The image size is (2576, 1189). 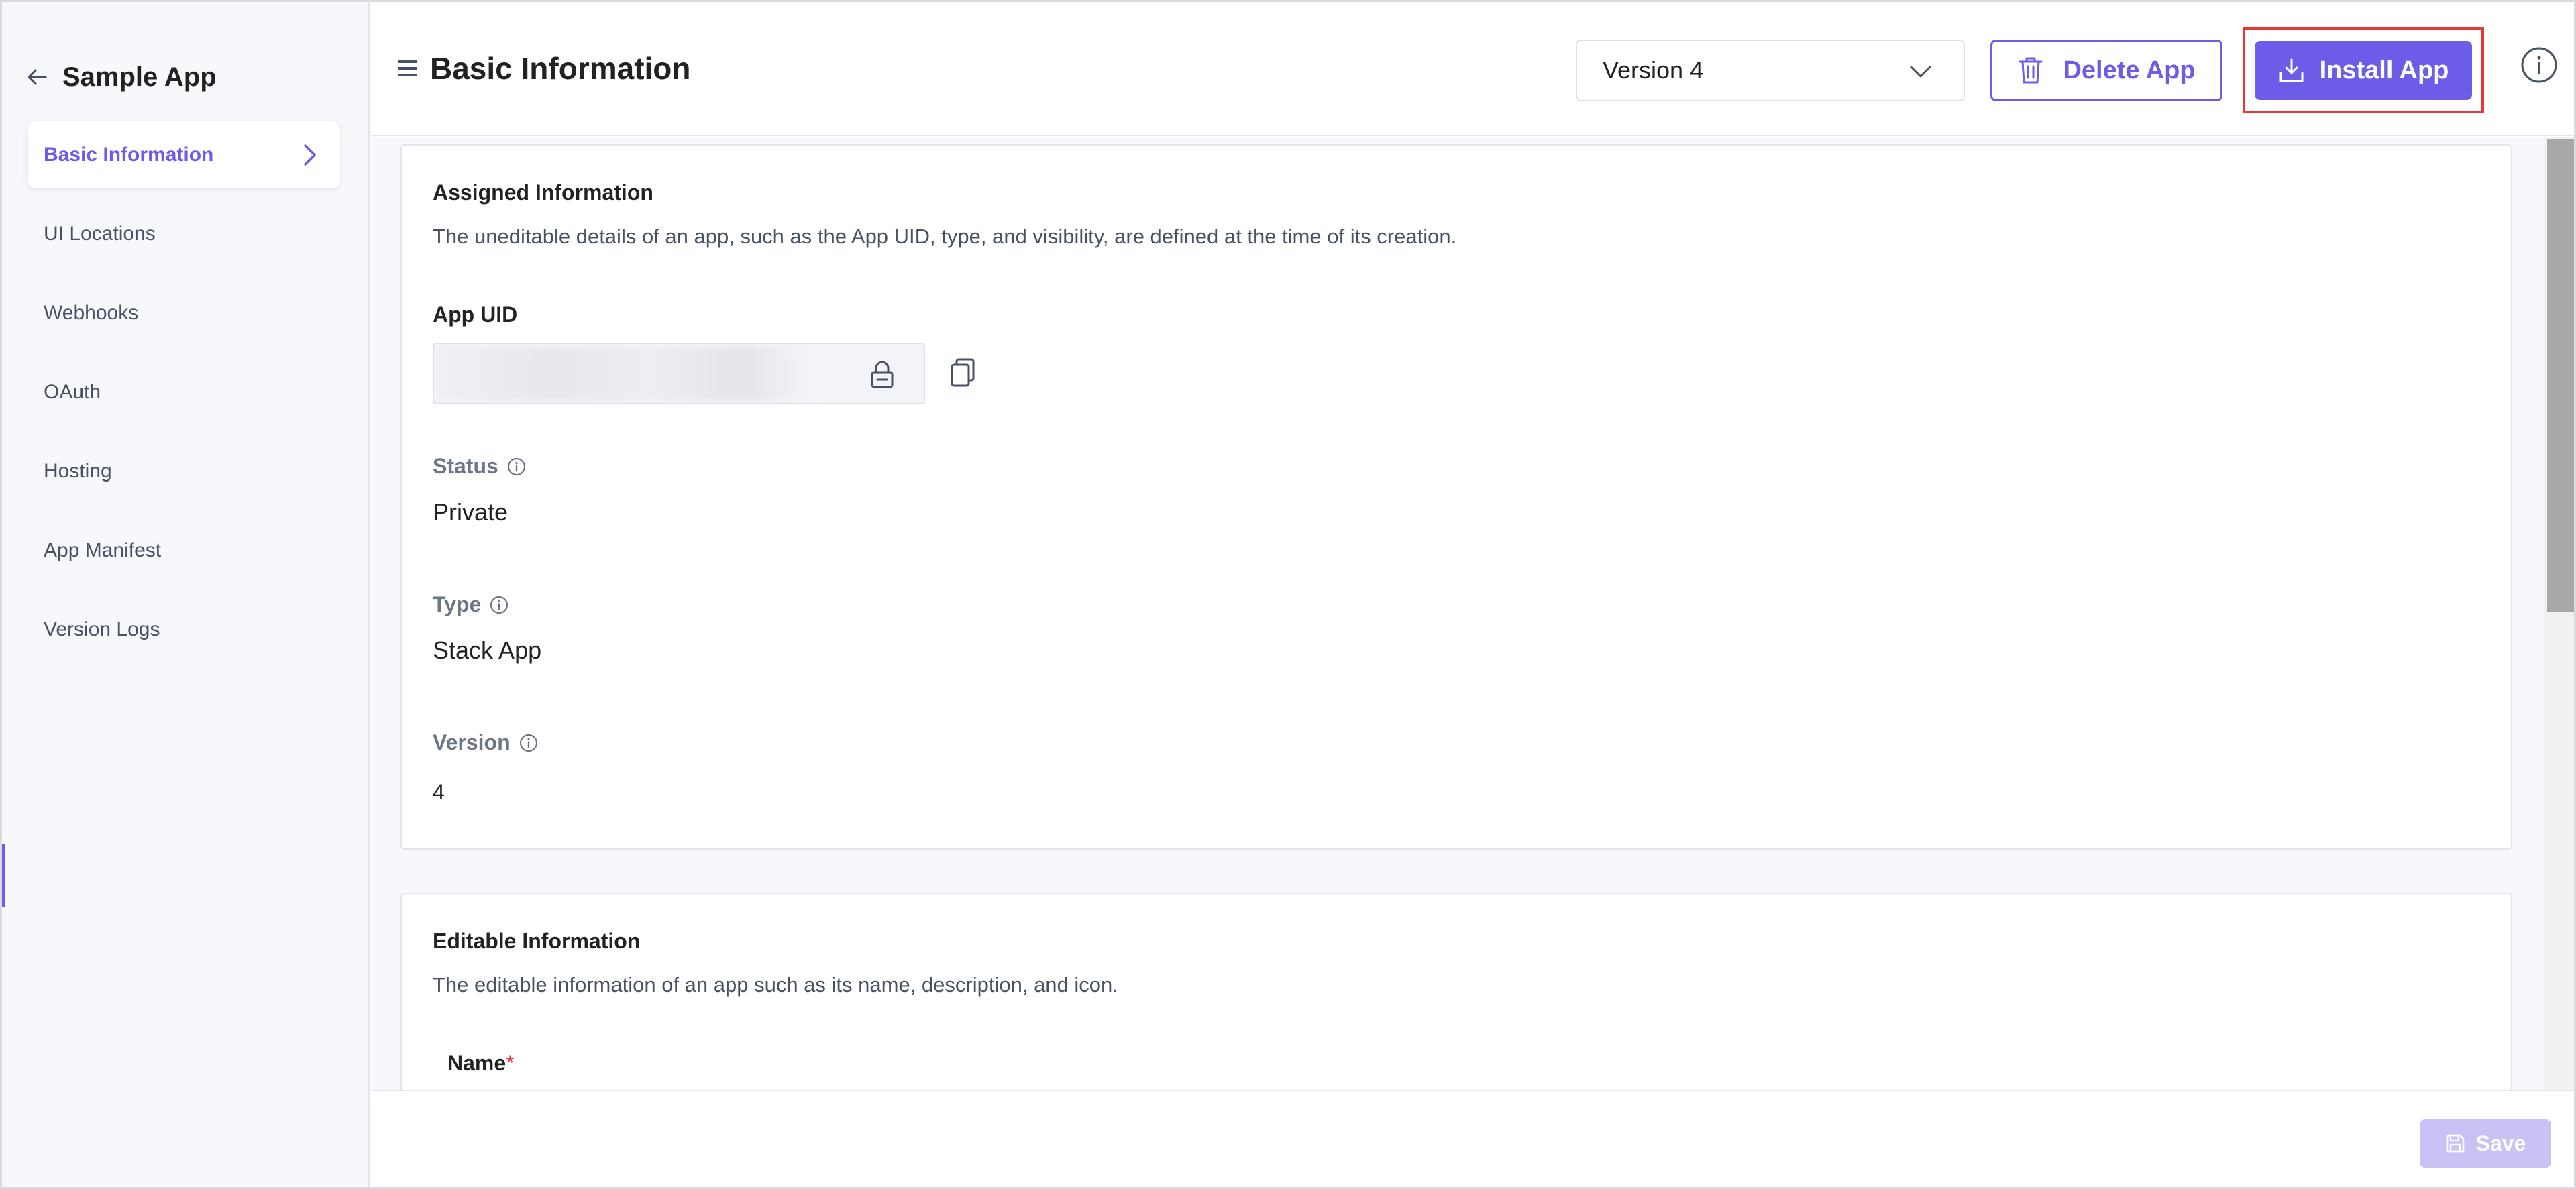 I want to click on download-icon, so click(x=2291, y=70).